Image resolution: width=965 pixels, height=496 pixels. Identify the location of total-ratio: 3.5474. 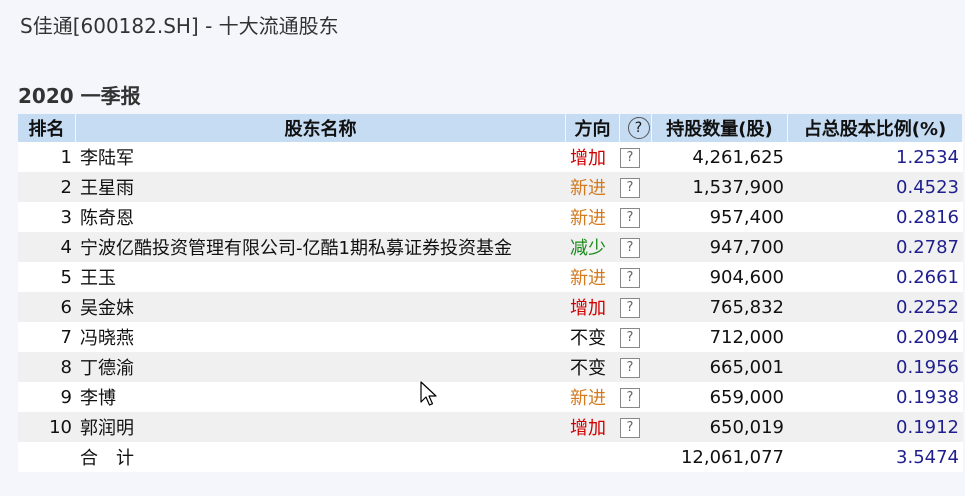
(875, 457).